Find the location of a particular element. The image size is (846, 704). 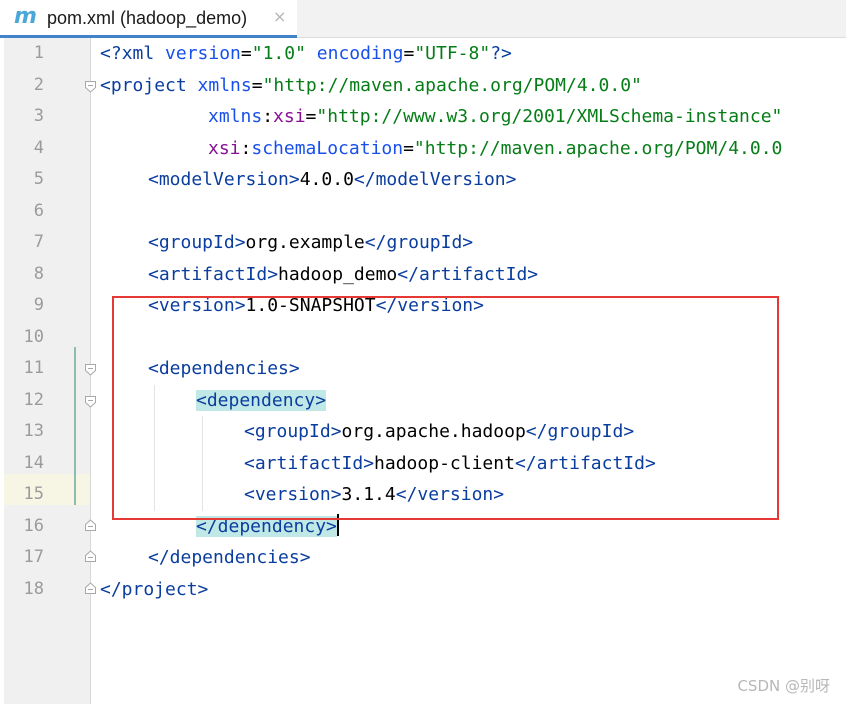

line-number: 7 is located at coordinates (38, 242).